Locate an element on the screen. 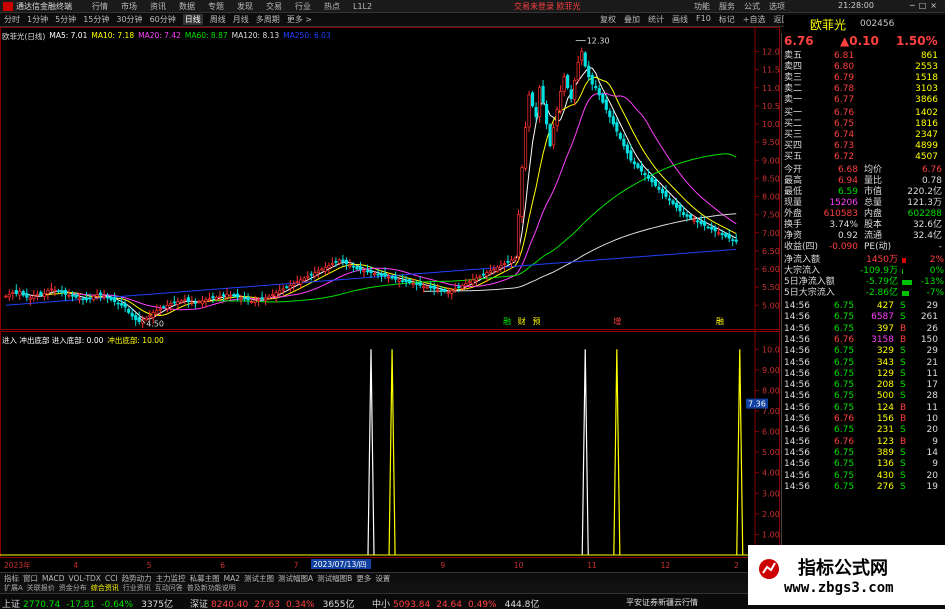 The height and width of the screenshot is (609, 945). menu-item: 发现 is located at coordinates (245, 6).